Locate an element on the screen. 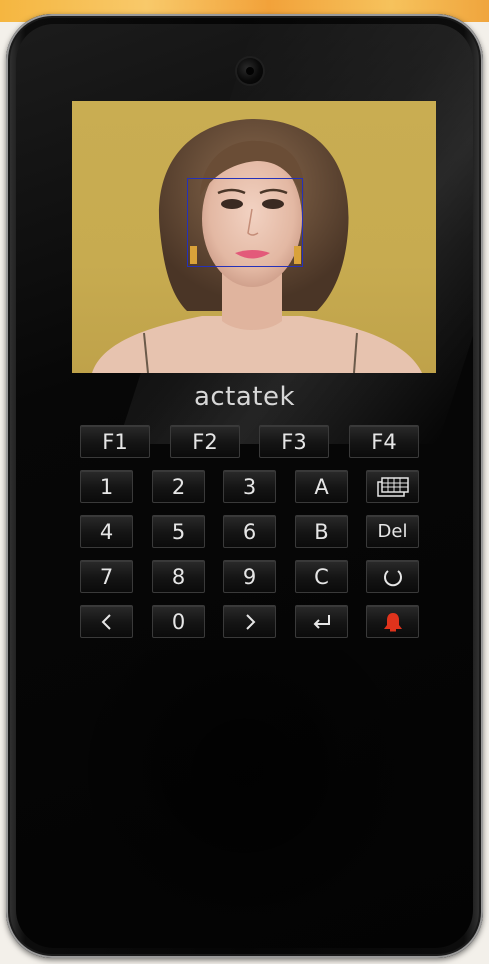  refresh-key is located at coordinates (392, 576).